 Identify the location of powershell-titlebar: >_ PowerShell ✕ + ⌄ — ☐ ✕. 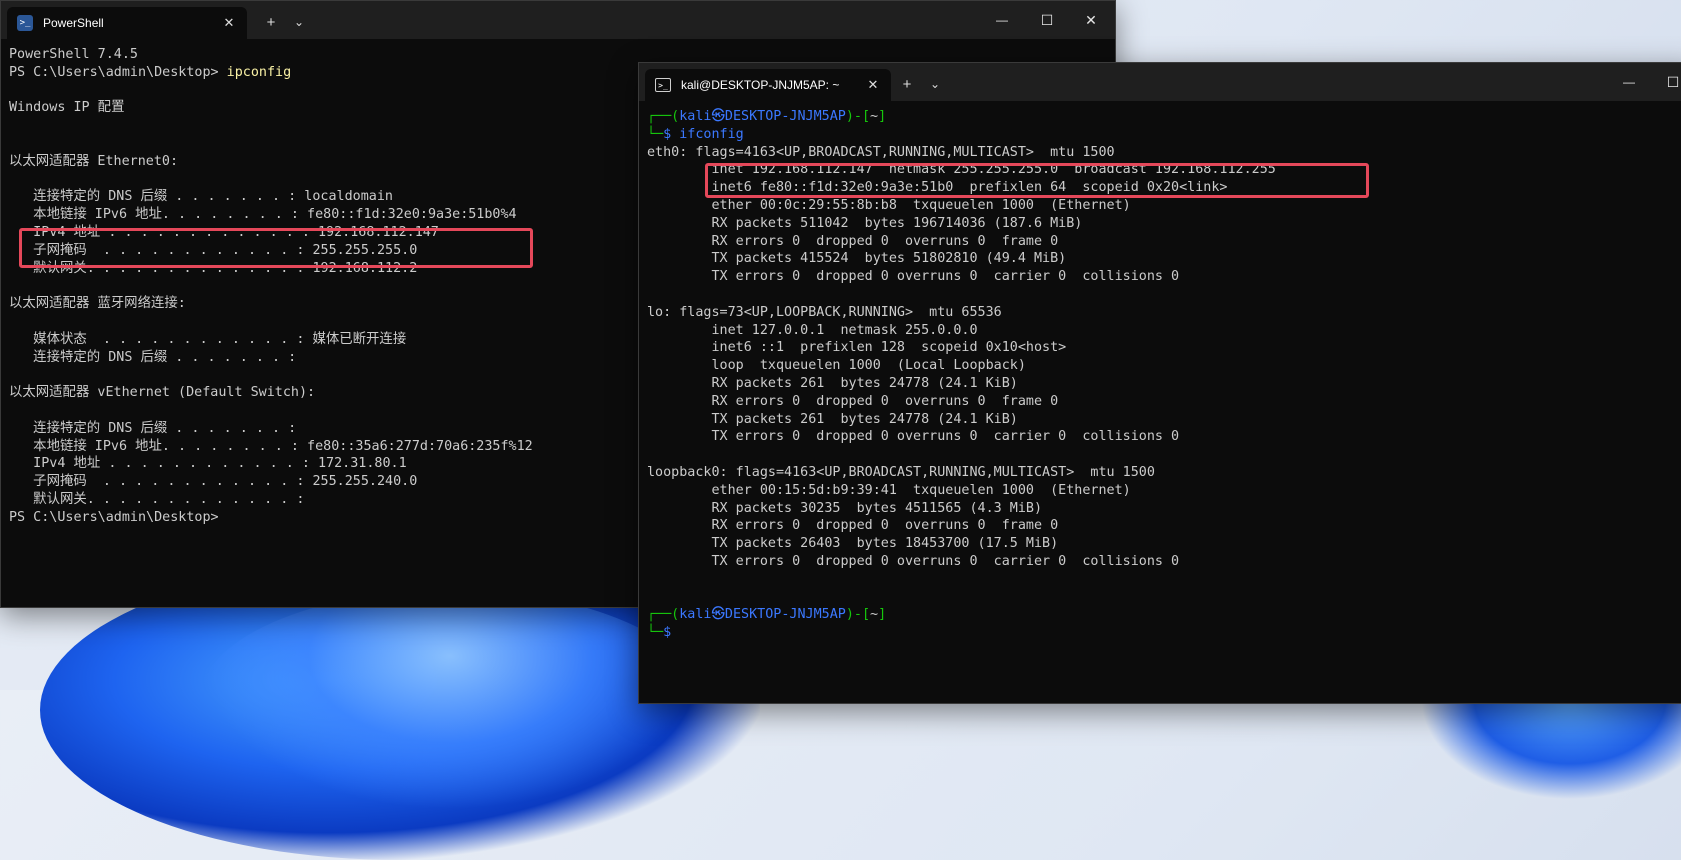
(558, 20).